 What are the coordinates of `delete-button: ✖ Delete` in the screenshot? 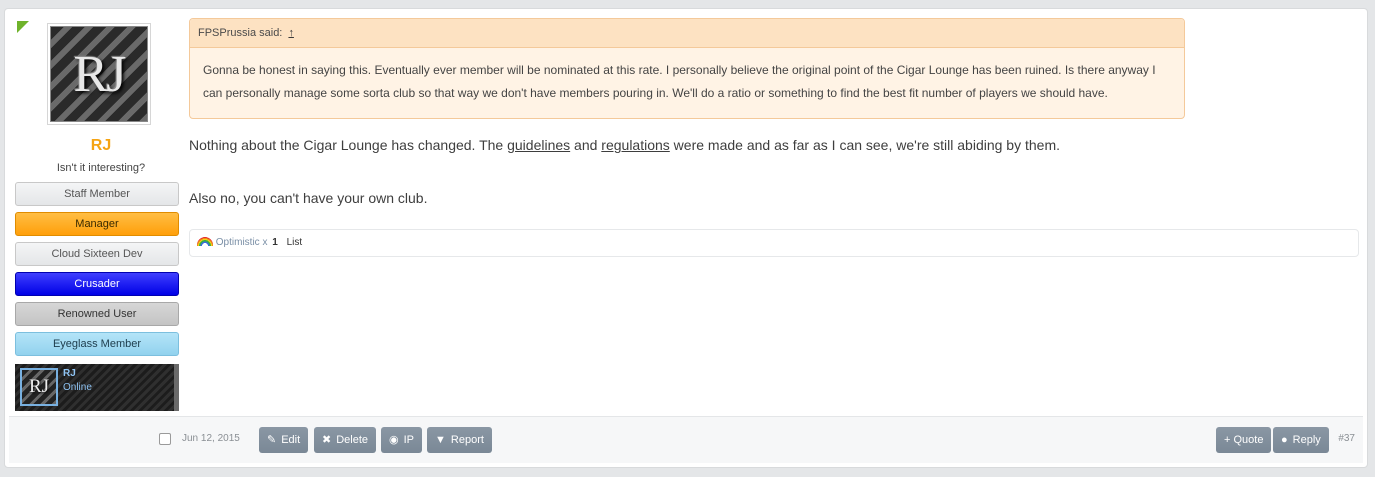 It's located at (345, 440).